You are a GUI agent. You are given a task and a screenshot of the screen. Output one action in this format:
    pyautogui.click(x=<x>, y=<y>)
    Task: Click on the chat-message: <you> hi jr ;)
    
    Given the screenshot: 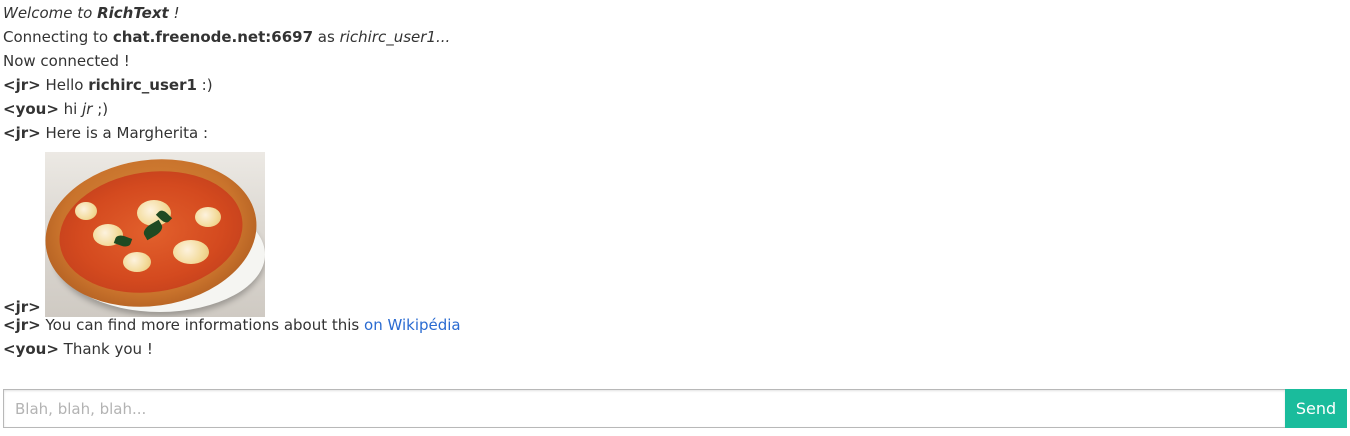 What is the action you would take?
    pyautogui.click(x=673, y=112)
    